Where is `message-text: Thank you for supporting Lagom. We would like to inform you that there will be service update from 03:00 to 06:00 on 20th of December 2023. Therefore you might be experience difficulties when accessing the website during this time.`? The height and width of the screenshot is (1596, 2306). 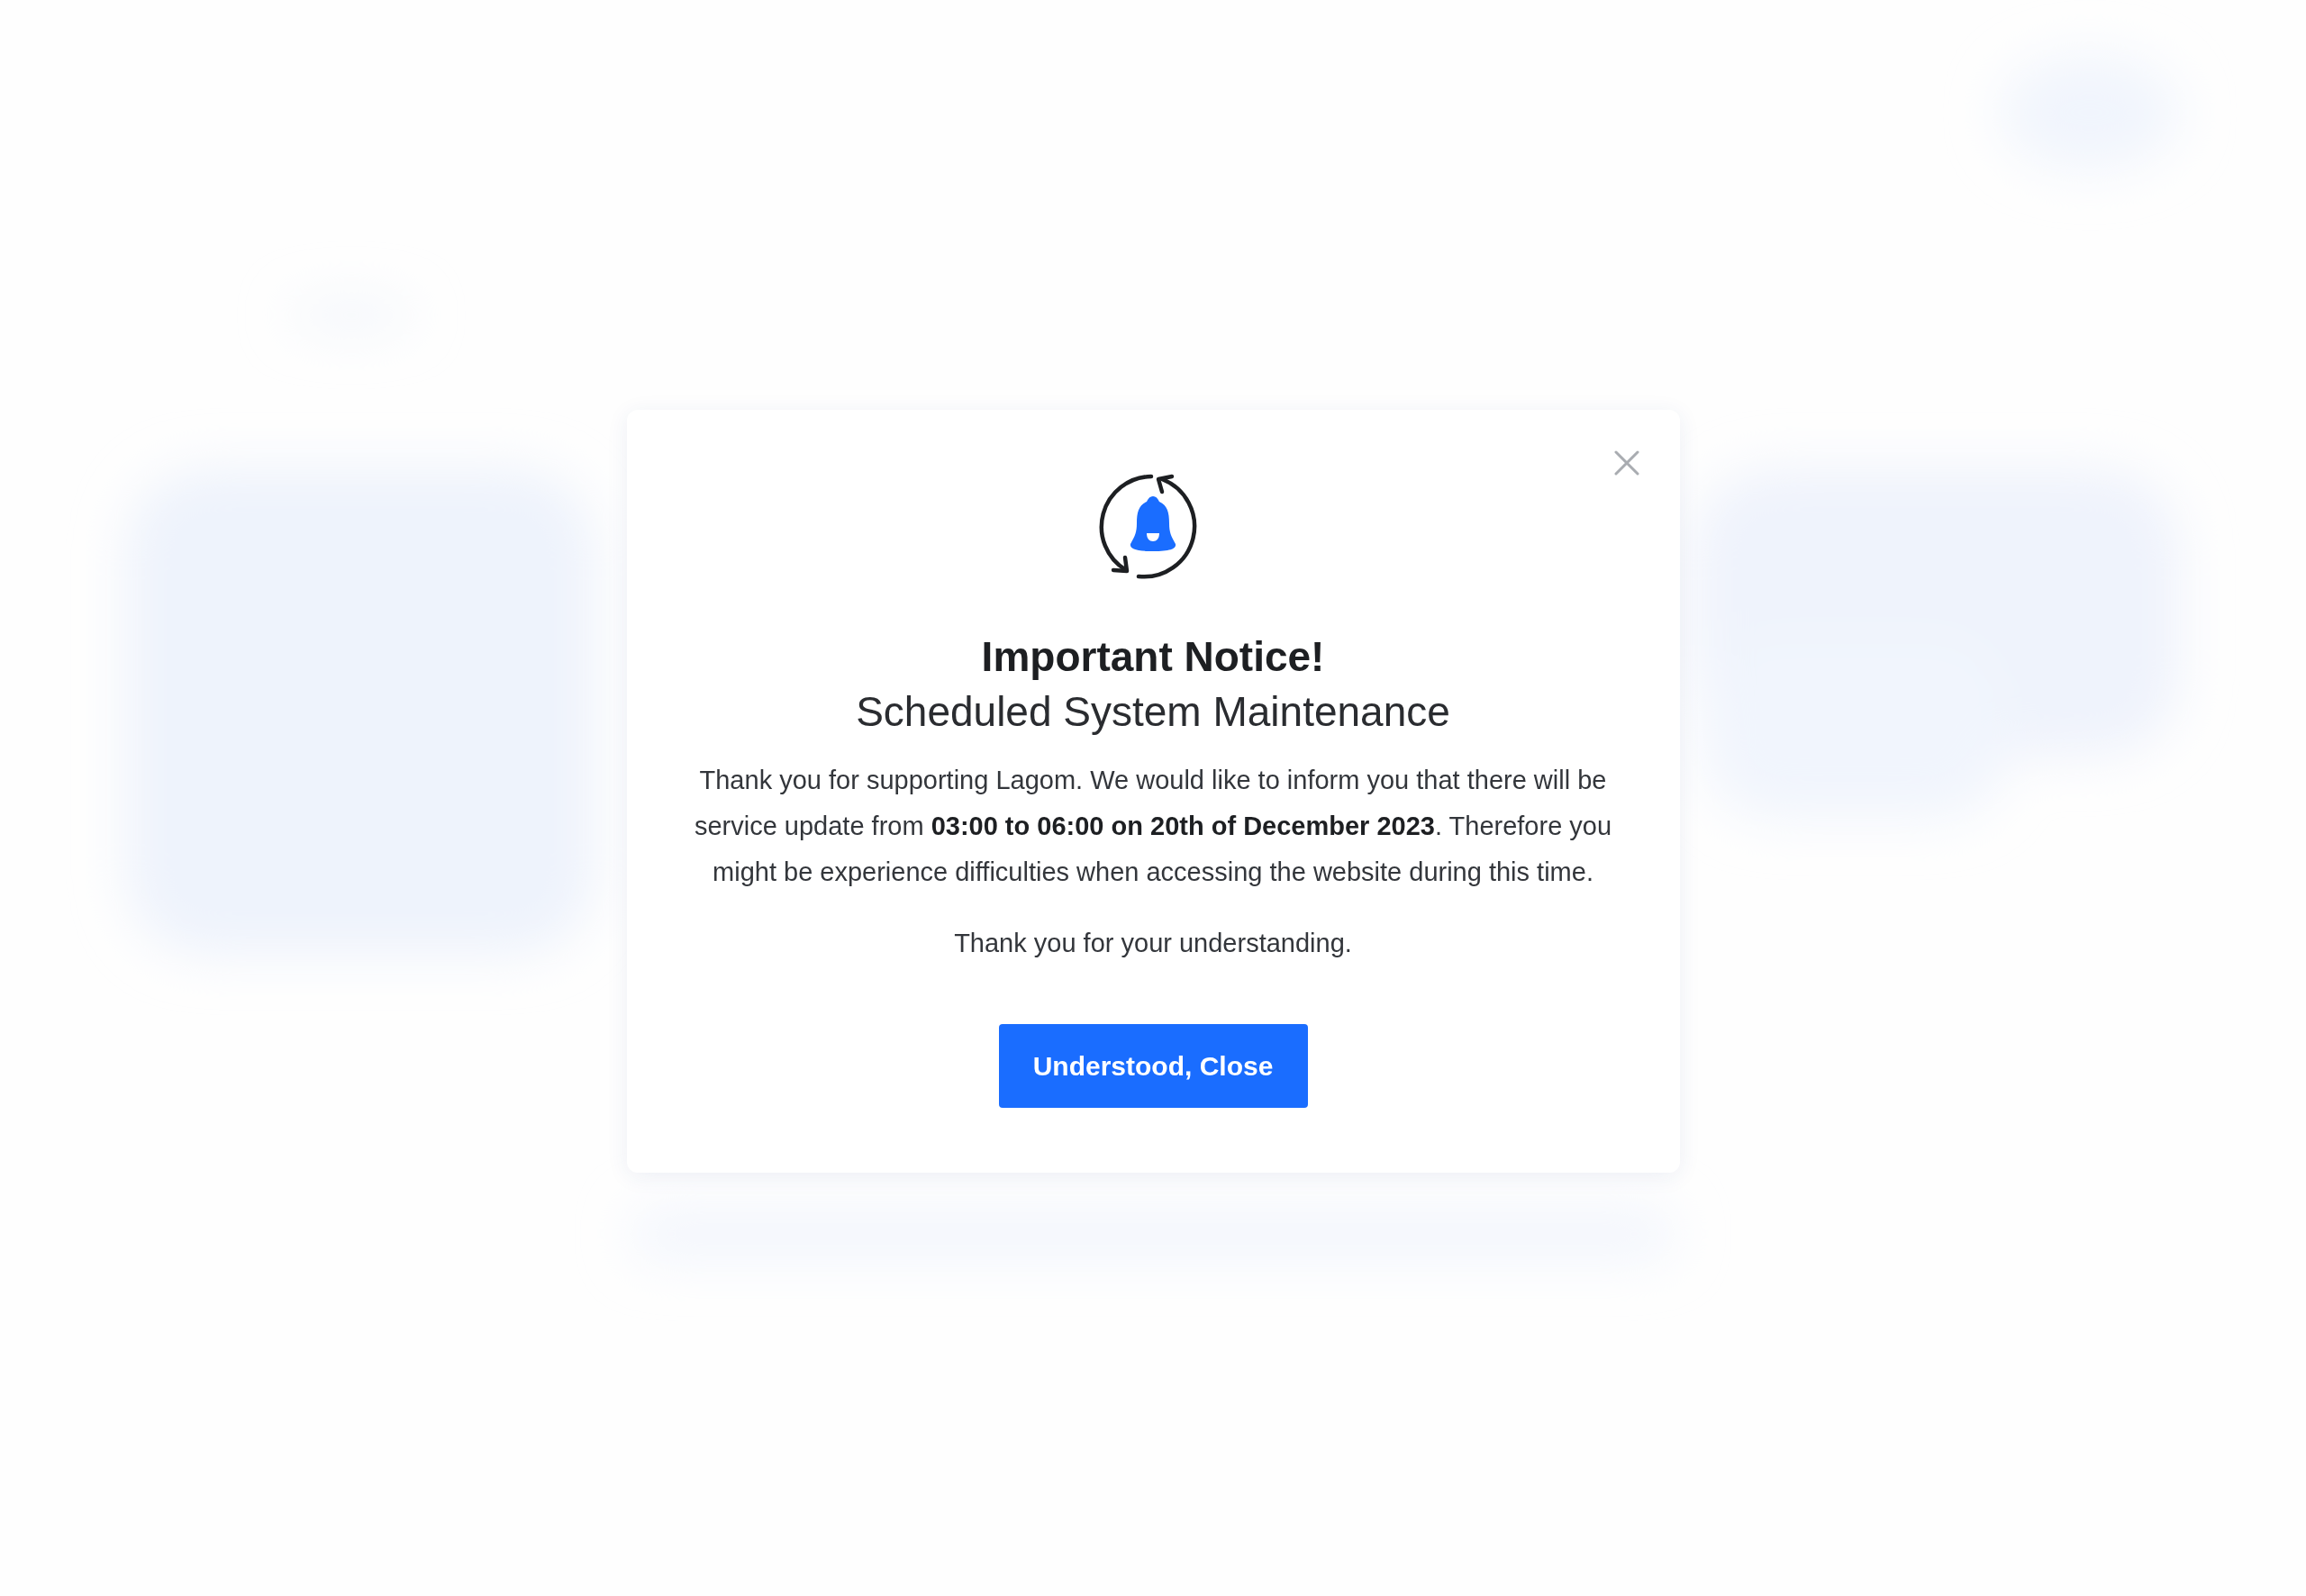 message-text: Thank you for supporting Lagom. We would like to inform you that there will be service update from 03:00 to 06:00 on 20th of December 2023. Therefore you might be experience difficulties when accessing the website during this time. is located at coordinates (1153, 826).